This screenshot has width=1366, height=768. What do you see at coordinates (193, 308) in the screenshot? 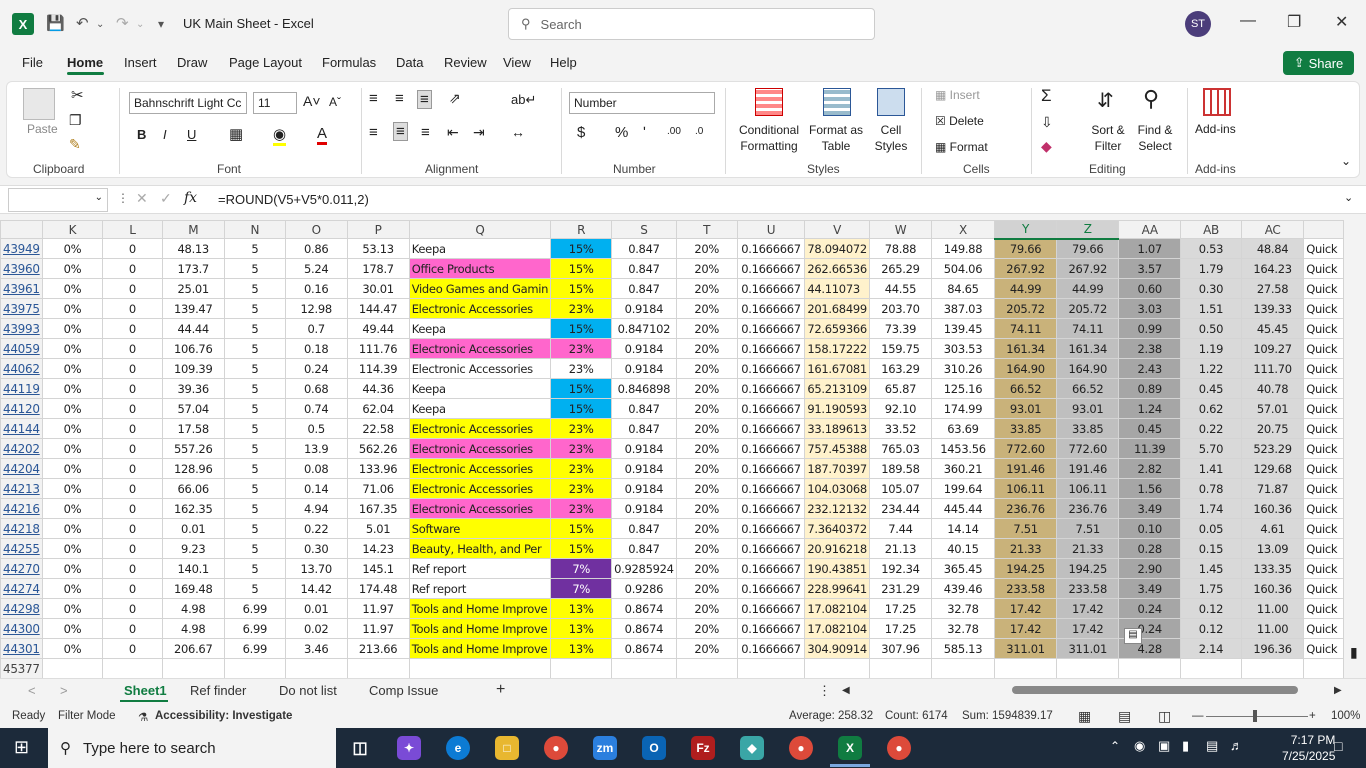
I see `cell-m: 139.47` at bounding box center [193, 308].